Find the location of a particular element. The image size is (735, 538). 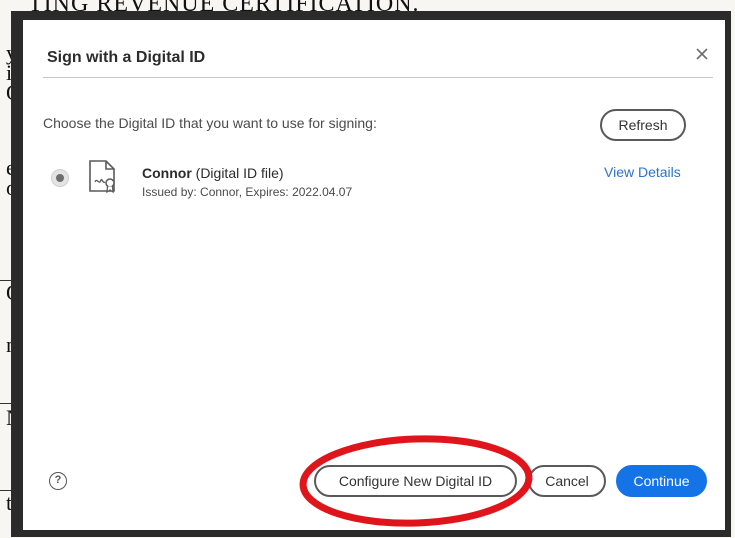

refresh-button: Refresh is located at coordinates (643, 125).